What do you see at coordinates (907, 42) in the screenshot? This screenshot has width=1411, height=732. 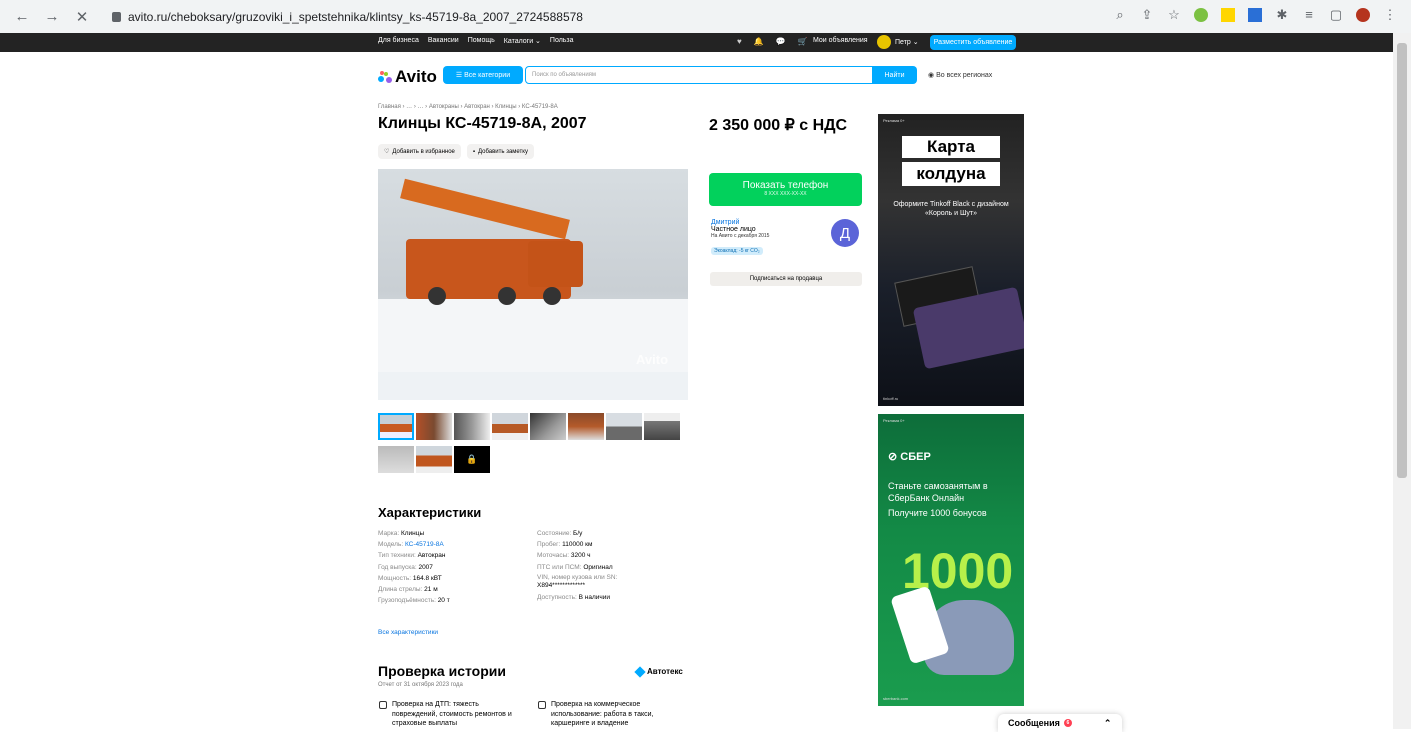 I see `user-name: Петр ⌄` at bounding box center [907, 42].